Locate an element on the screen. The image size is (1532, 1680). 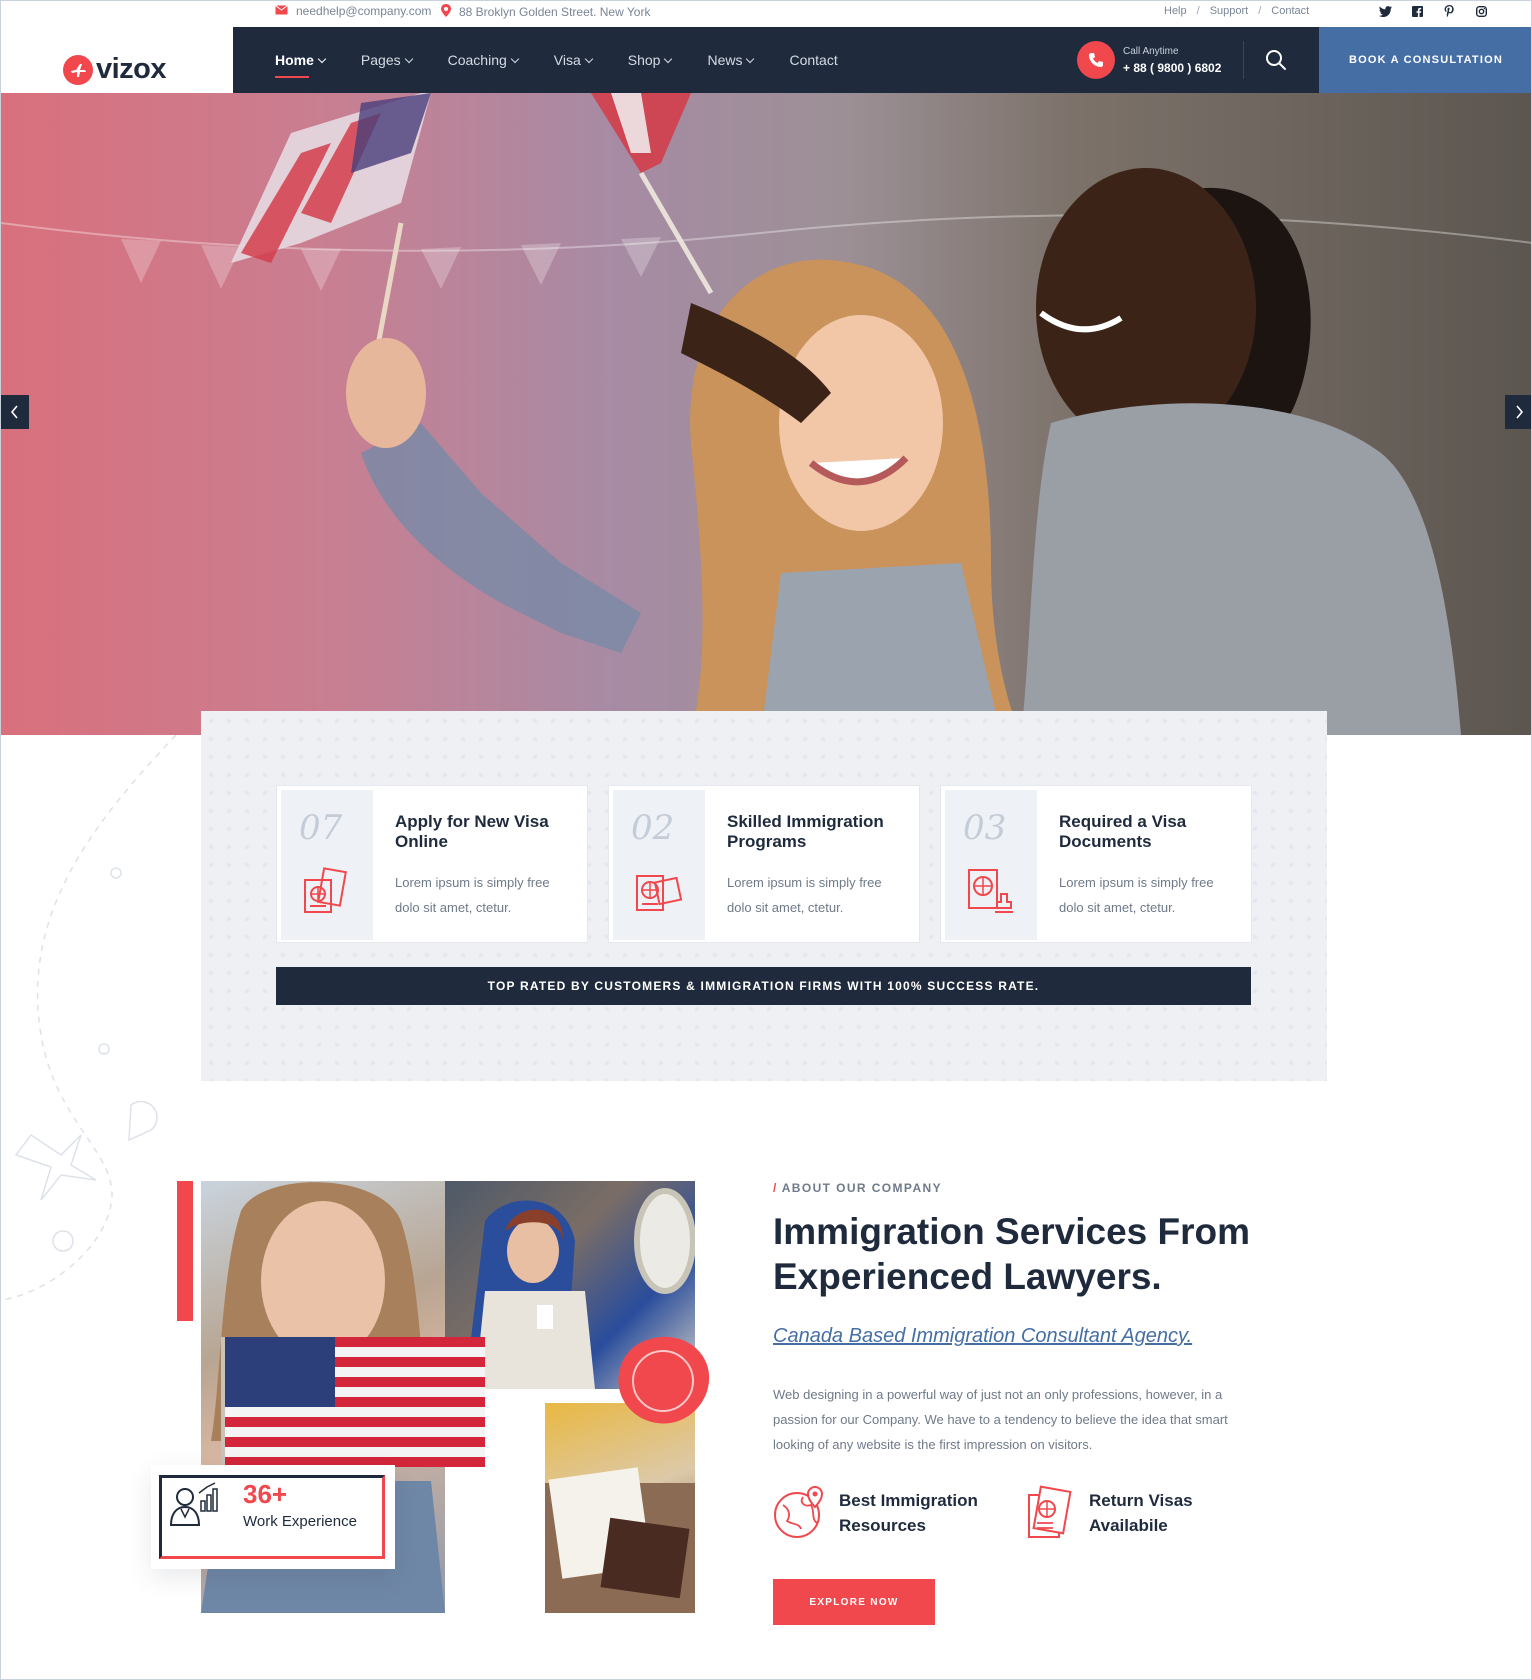
nav-item-label: Pages is located at coordinates (380, 60).